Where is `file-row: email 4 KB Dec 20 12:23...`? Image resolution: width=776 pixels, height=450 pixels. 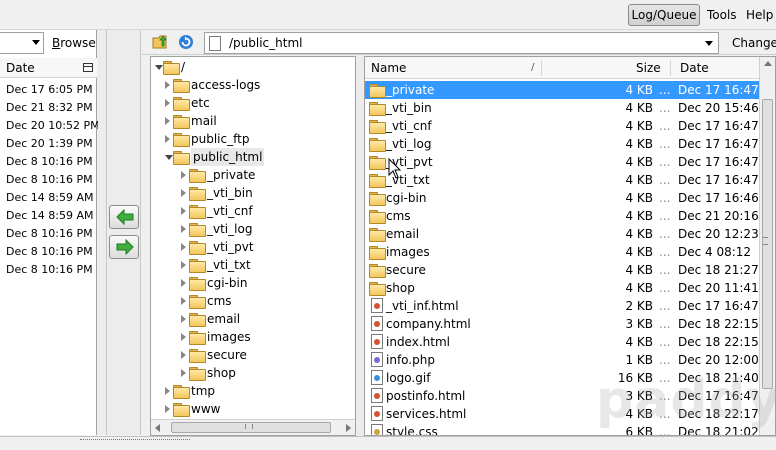 file-row: email 4 KB Dec 20 12:23... is located at coordinates (562, 234).